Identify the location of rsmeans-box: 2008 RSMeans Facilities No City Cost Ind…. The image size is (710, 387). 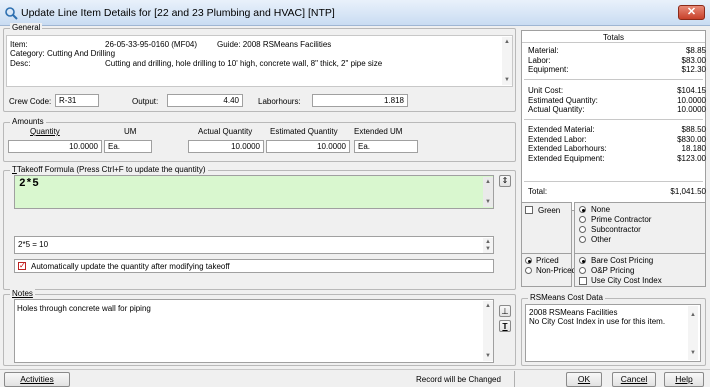
(613, 333).